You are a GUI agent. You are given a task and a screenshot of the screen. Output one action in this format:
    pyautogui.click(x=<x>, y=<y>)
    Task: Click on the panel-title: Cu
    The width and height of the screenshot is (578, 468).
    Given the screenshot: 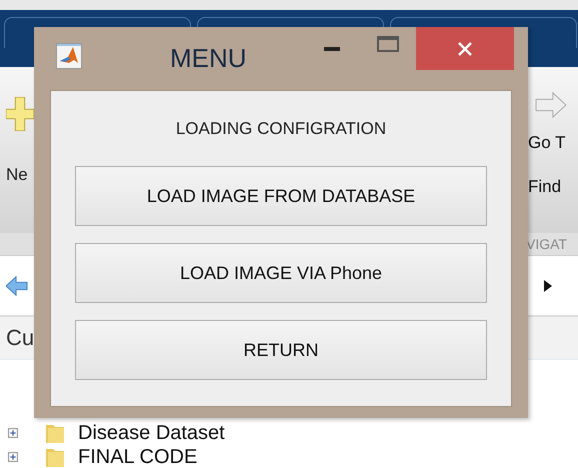 What is the action you would take?
    pyautogui.click(x=20, y=338)
    